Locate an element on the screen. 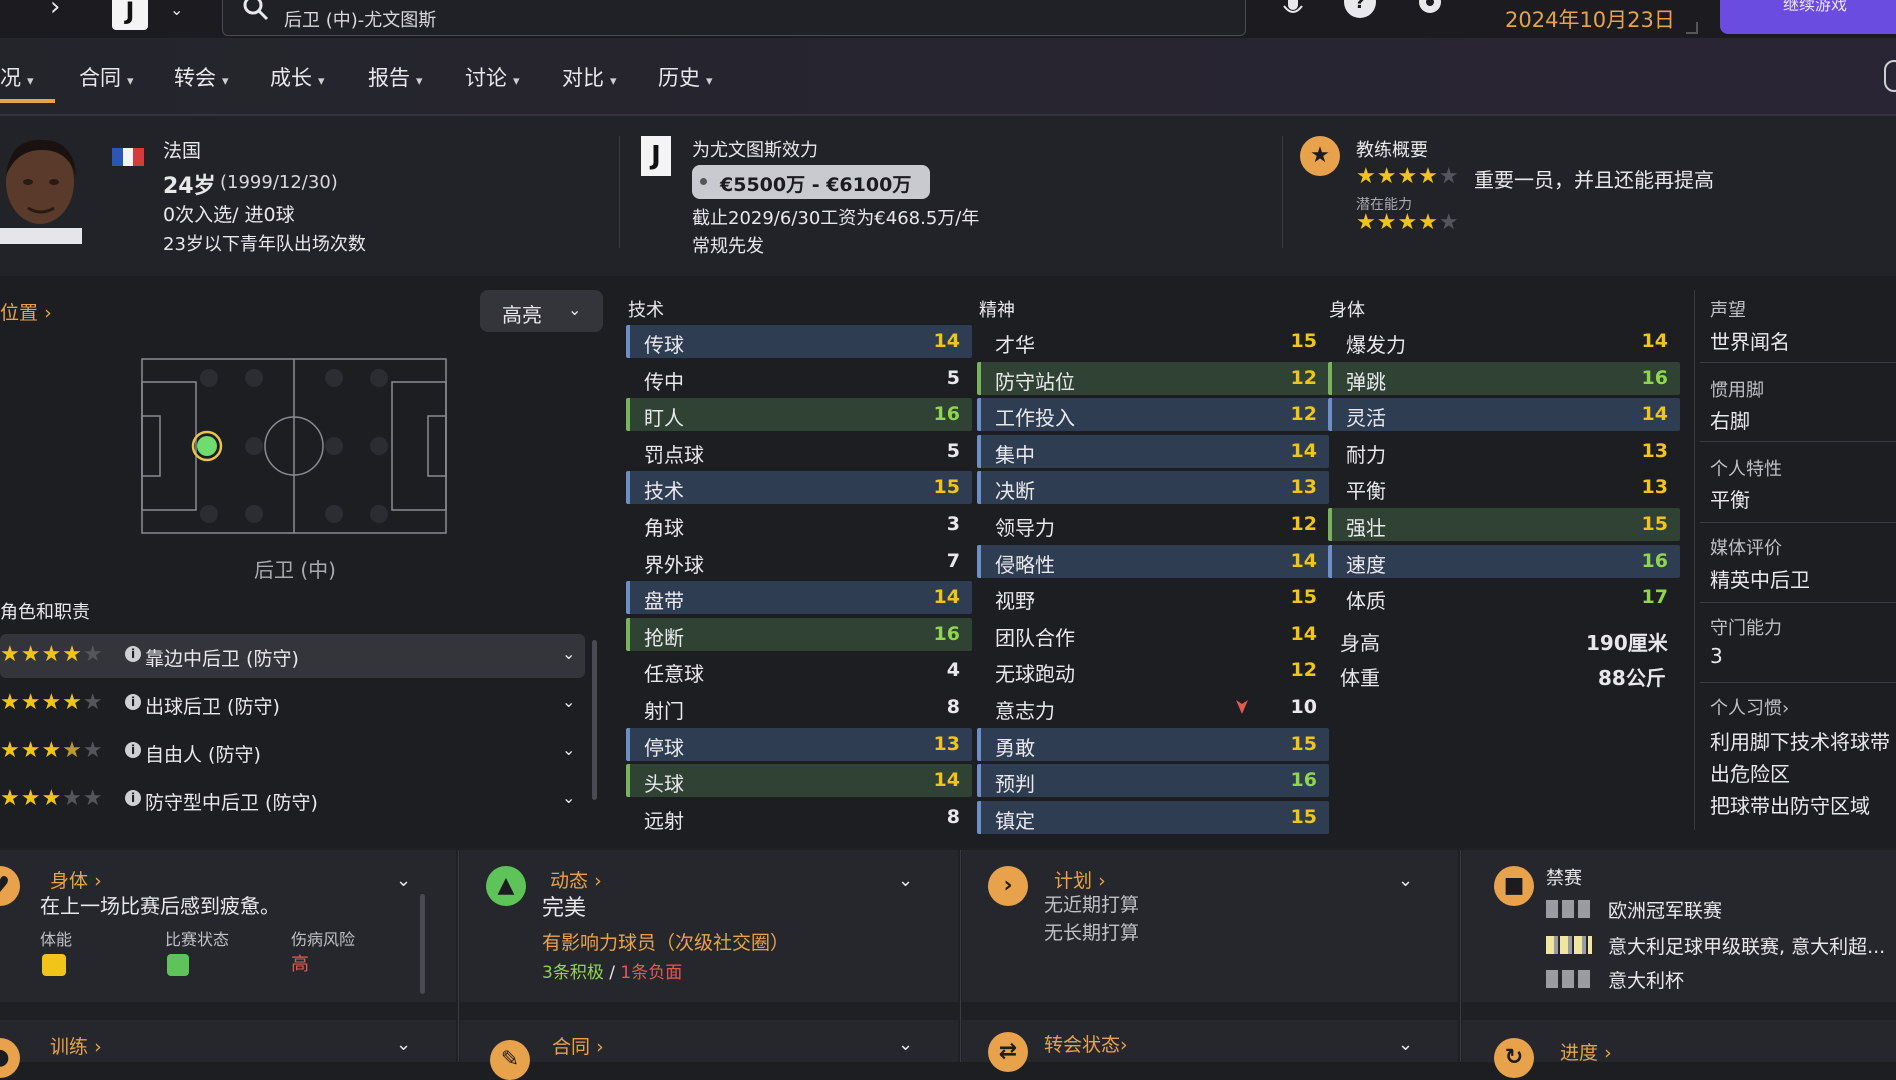  transfer-title-link: 转会状态› is located at coordinates (1086, 1043).